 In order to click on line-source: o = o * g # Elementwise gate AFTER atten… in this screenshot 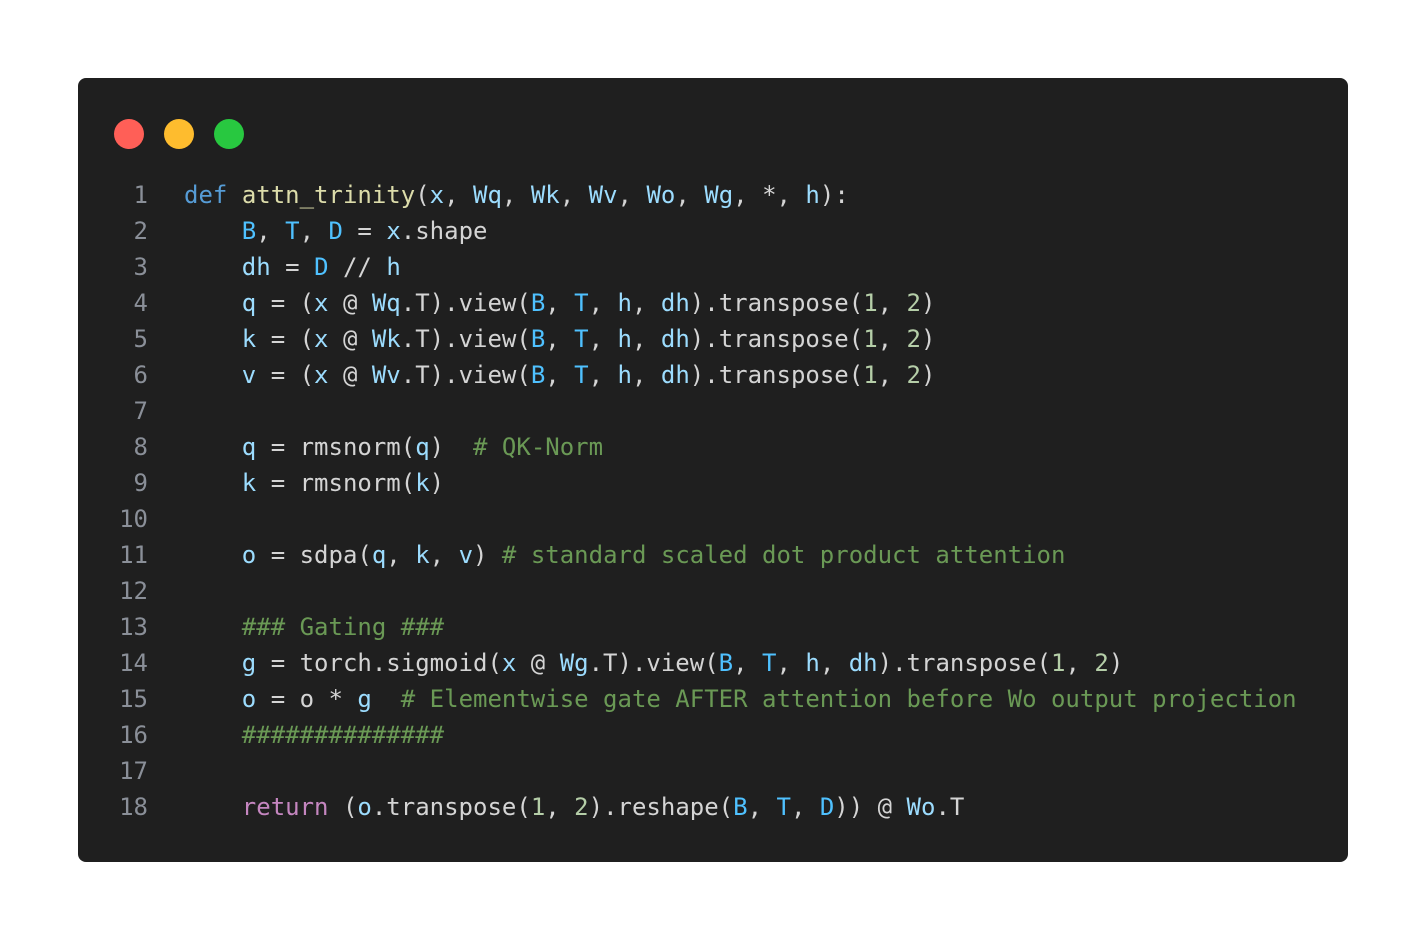, I will do `click(740, 699)`.